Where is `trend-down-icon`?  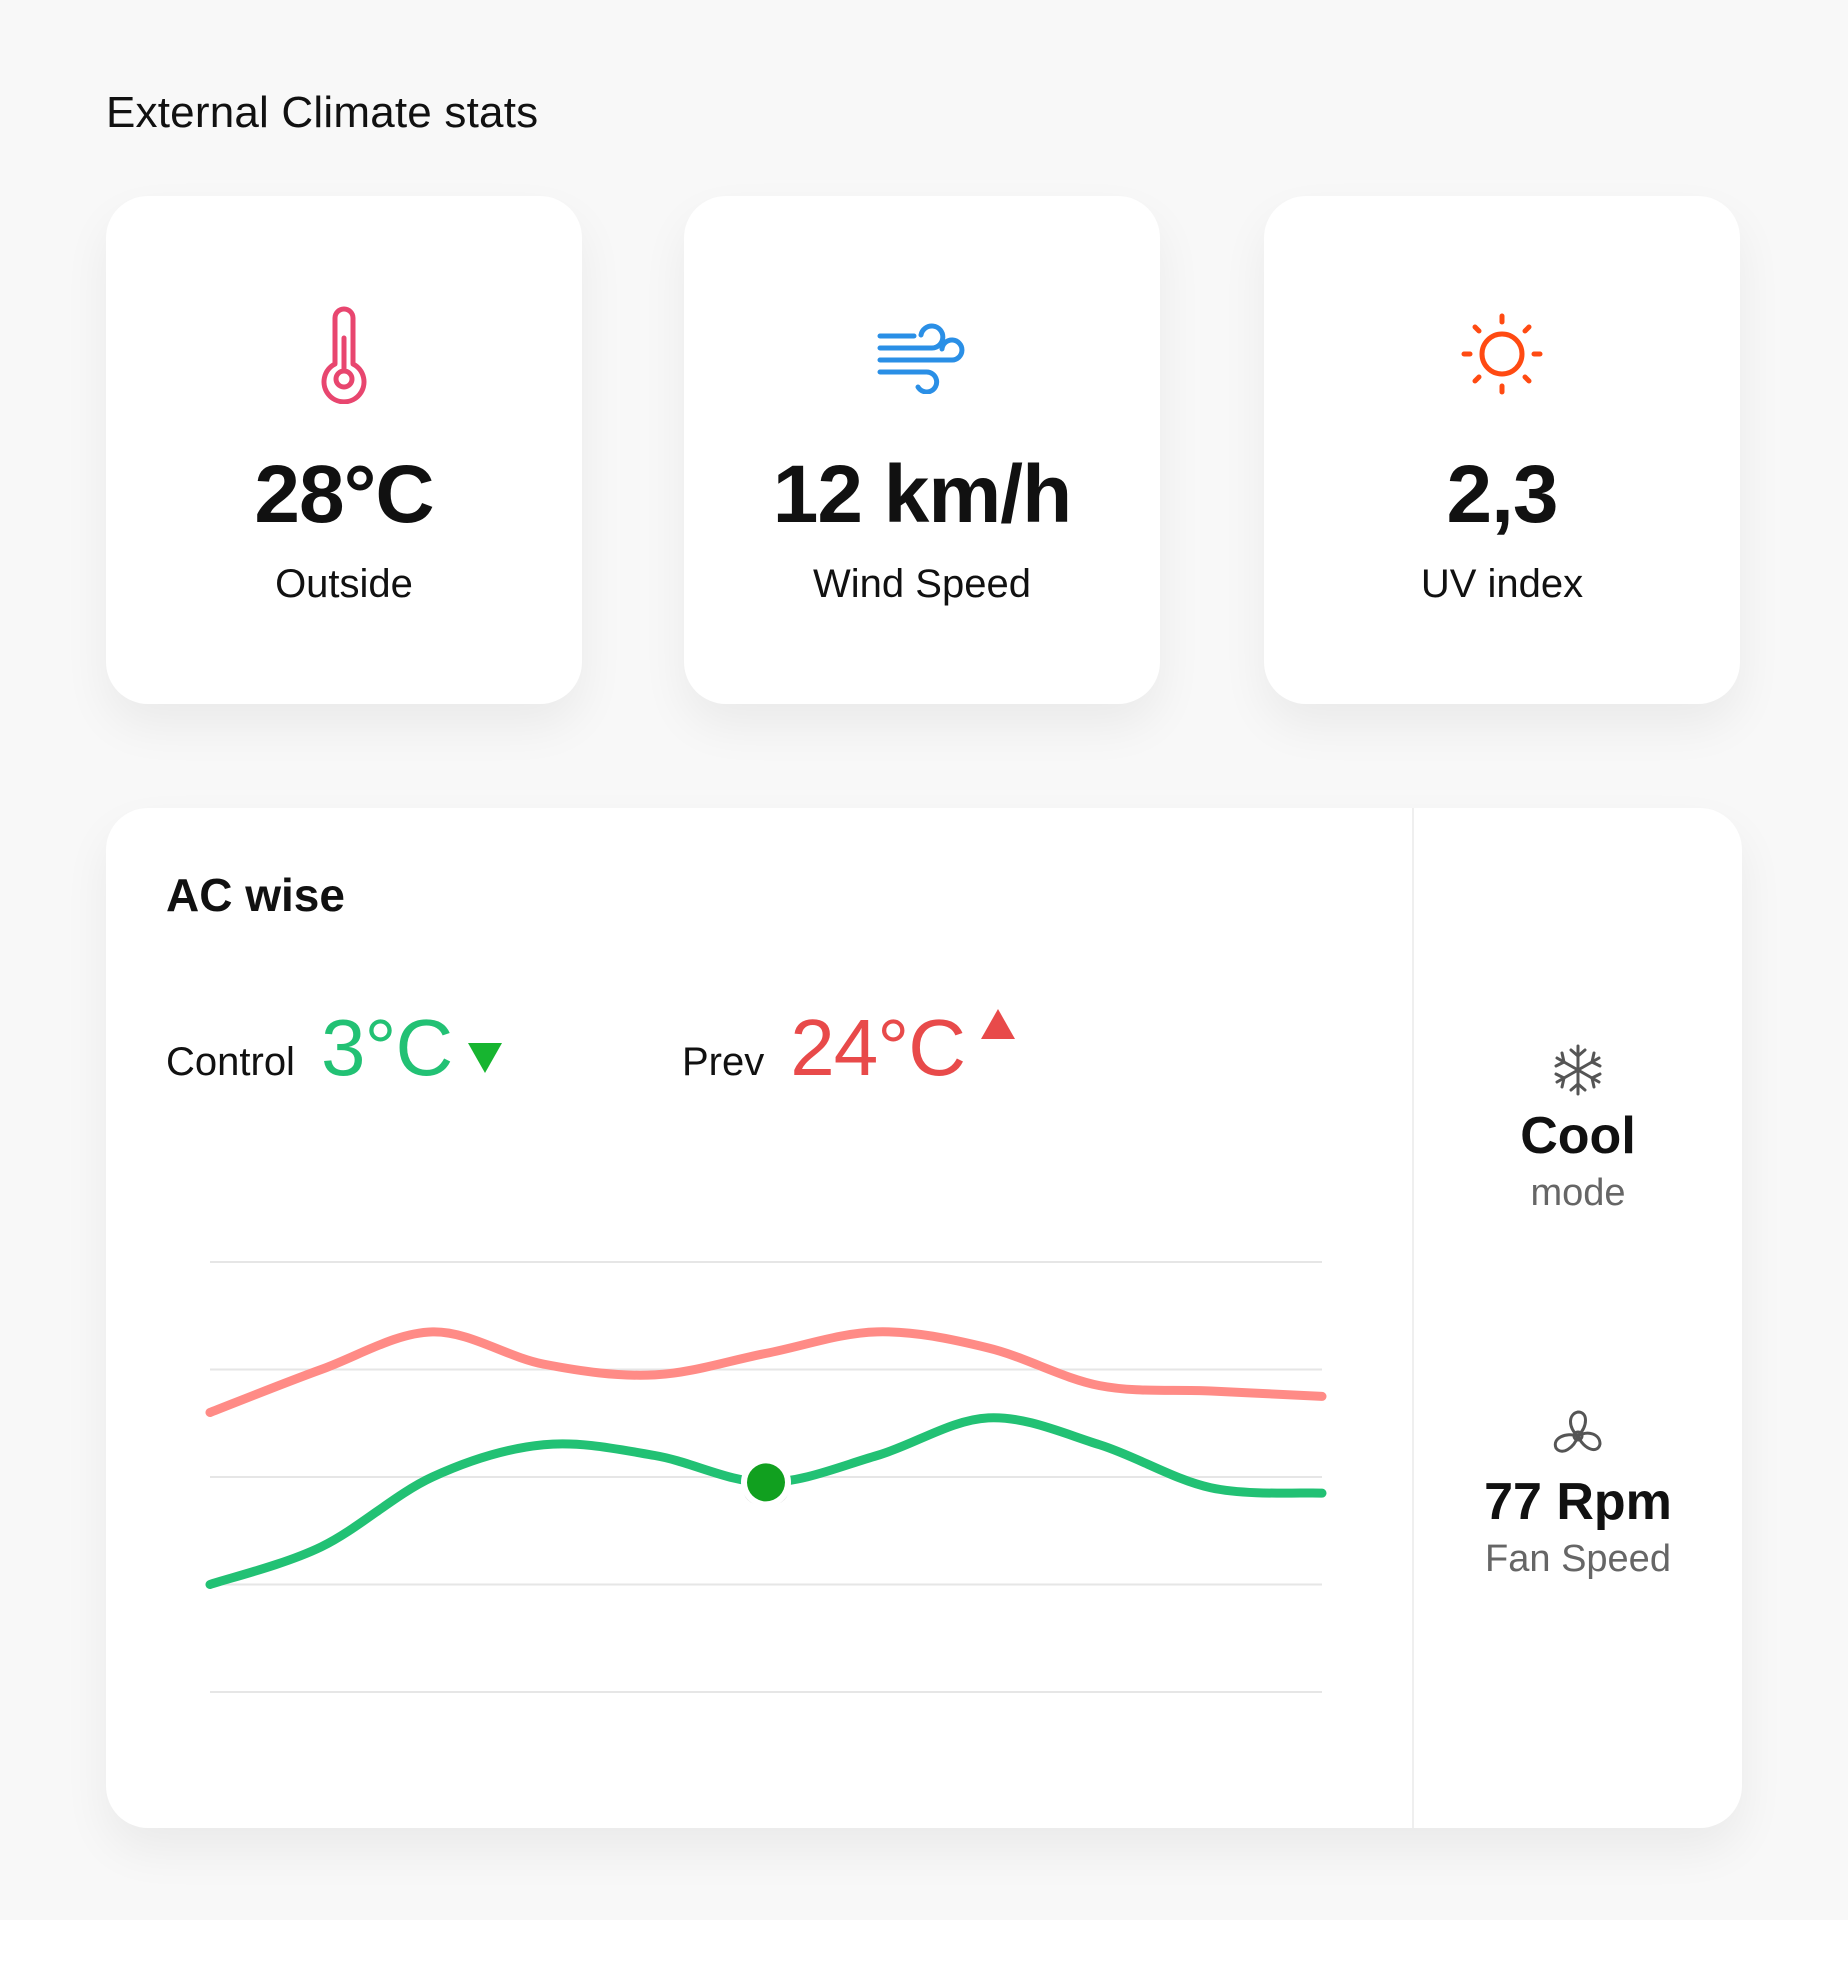
trend-down-icon is located at coordinates (485, 1060).